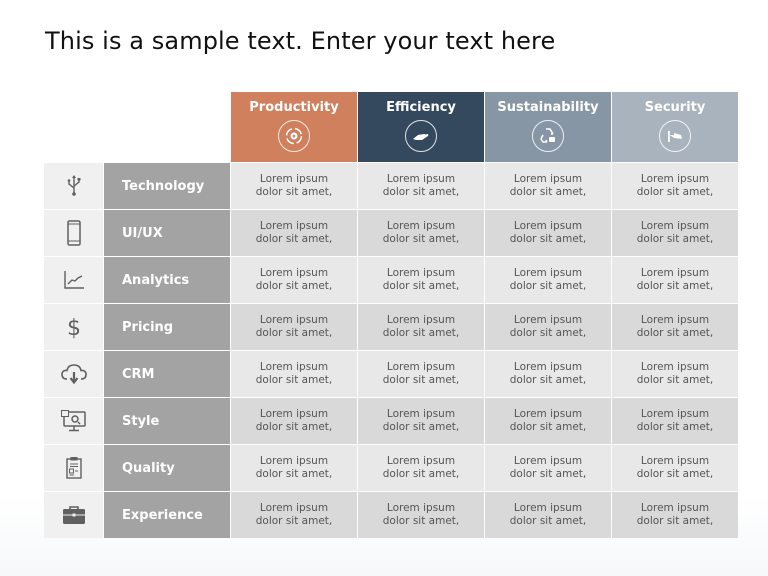  I want to click on clipboard-icon, so click(74, 468).